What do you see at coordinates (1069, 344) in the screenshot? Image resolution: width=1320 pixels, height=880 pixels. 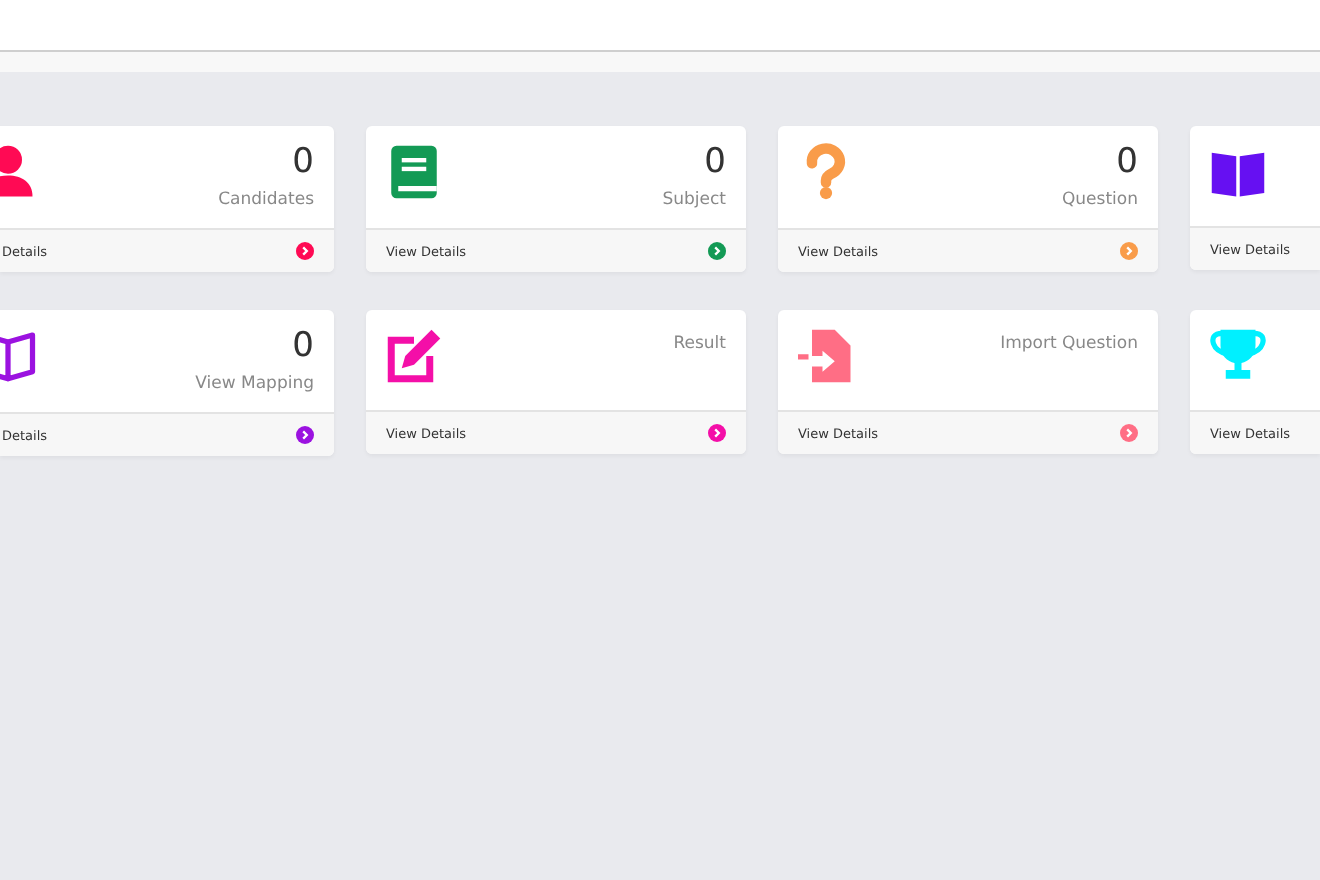 I see `card-label: Import Question` at bounding box center [1069, 344].